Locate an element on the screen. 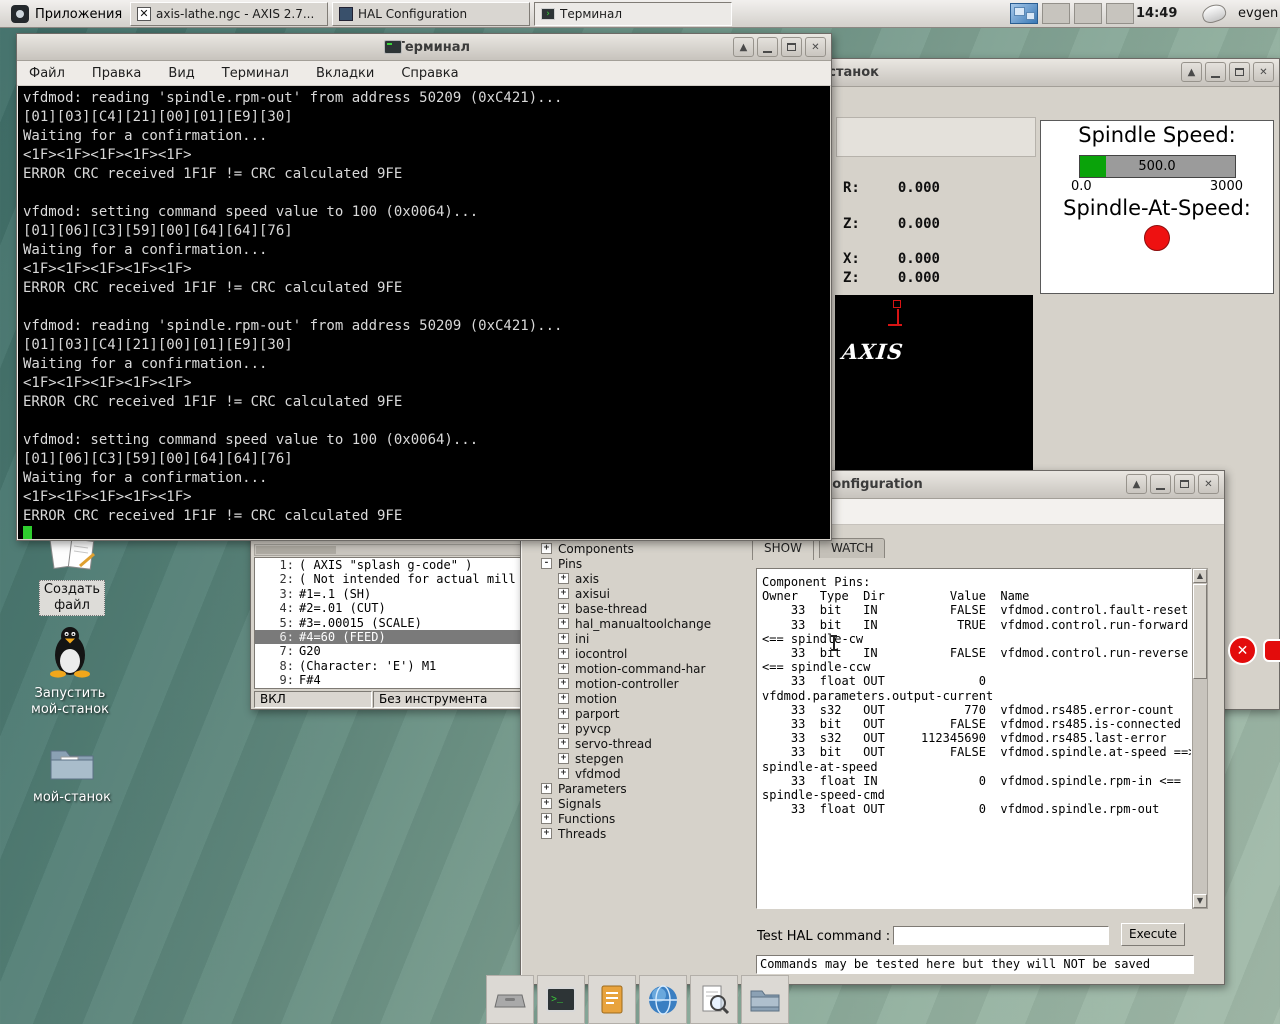 The height and width of the screenshot is (1024, 1280). tree-item-base-thread: + base-thread is located at coordinates (632, 608).